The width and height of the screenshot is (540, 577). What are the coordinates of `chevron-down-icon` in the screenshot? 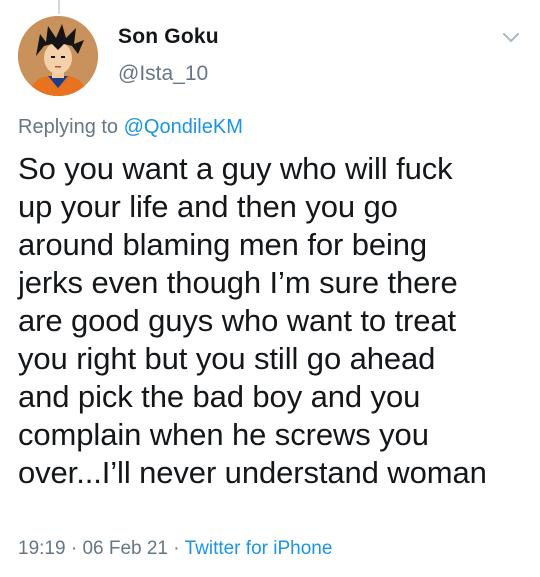 It's located at (511, 37).